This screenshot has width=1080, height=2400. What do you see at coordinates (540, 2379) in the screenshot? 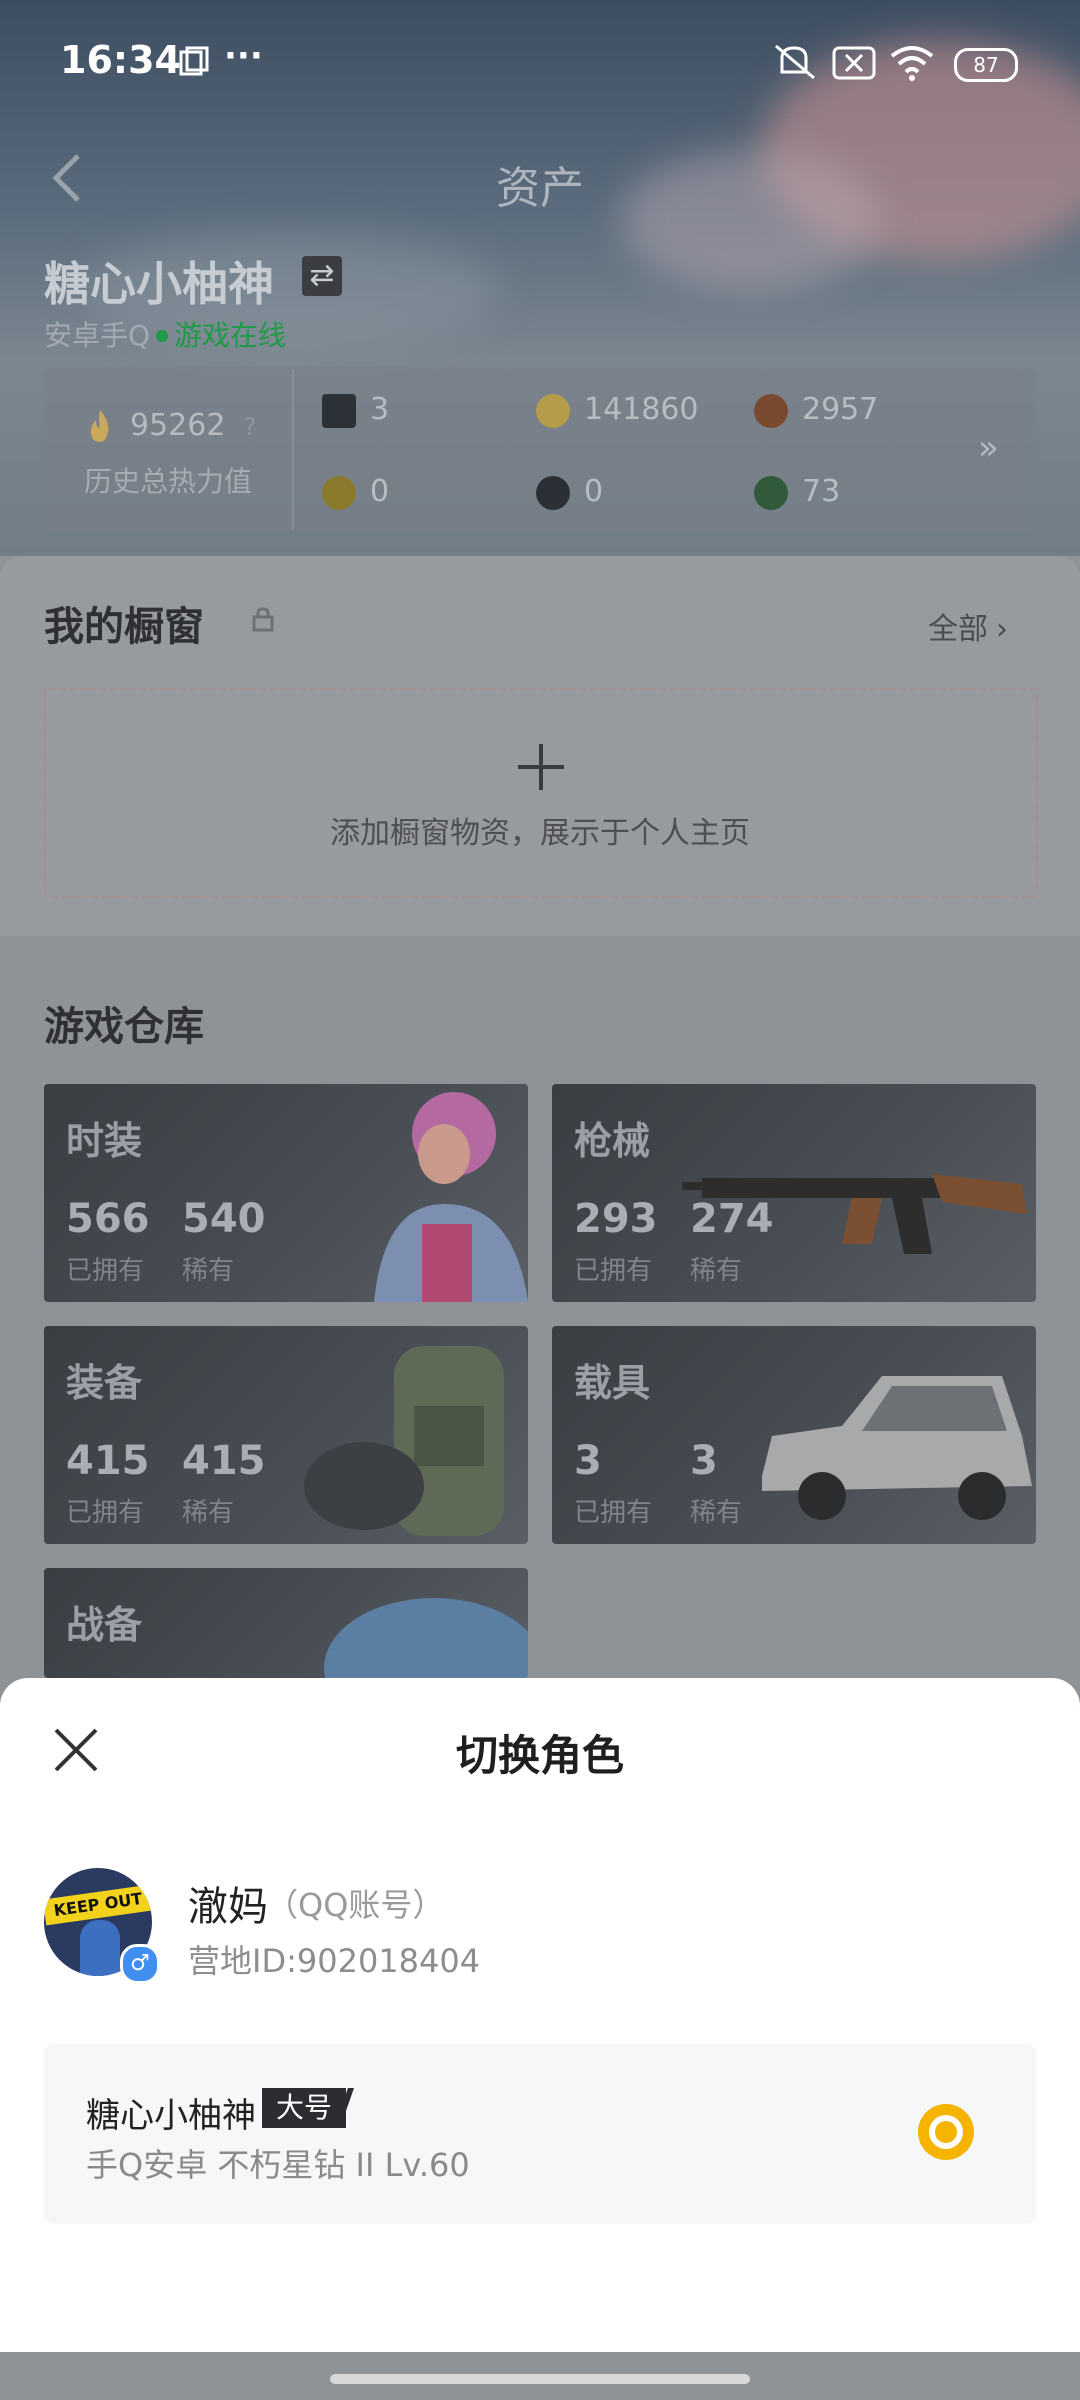
I see `home-indicator` at bounding box center [540, 2379].